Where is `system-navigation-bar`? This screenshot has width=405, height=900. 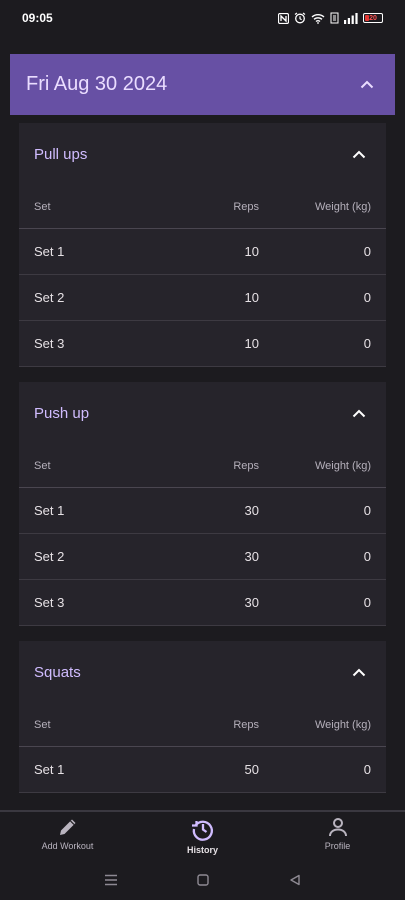 system-navigation-bar is located at coordinates (202, 880).